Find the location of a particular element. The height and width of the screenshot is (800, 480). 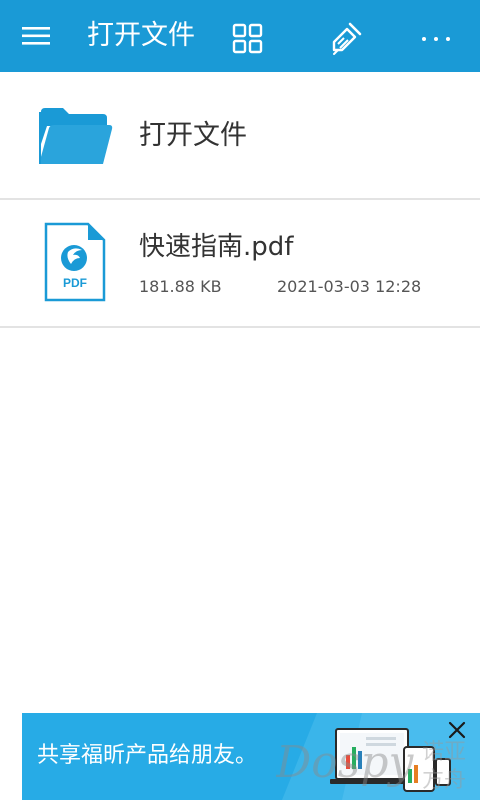

file-modified-date: 2021-03-03 12:28 is located at coordinates (349, 286).